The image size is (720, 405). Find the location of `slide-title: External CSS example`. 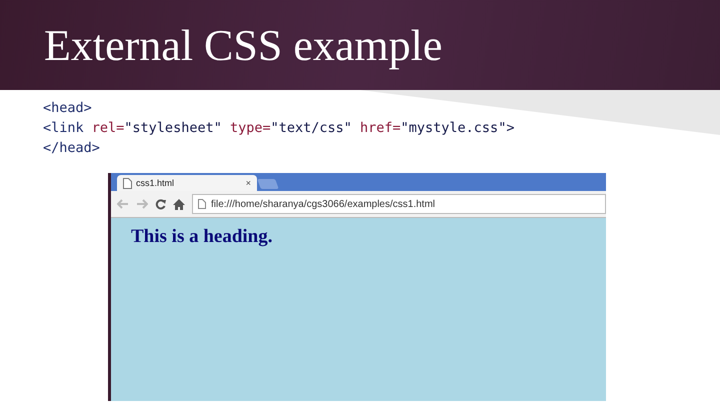

slide-title: External CSS example is located at coordinates (243, 45).